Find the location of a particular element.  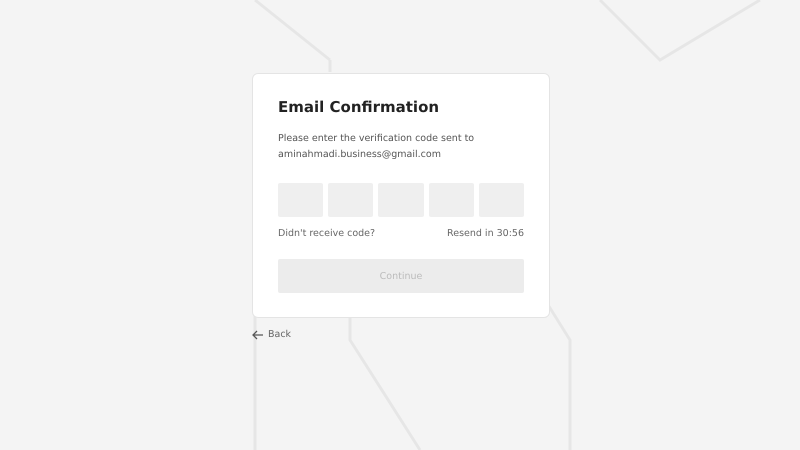

back-link: Back is located at coordinates (272, 334).